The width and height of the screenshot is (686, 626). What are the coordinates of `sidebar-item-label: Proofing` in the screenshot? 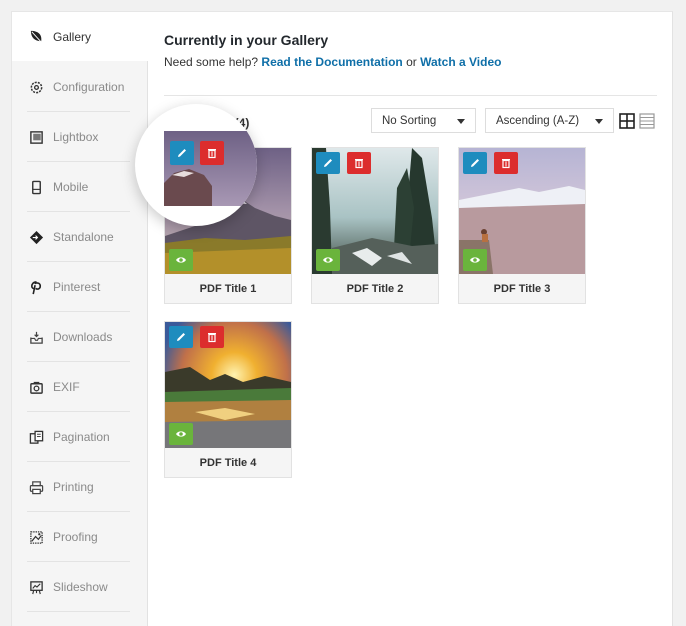 It's located at (75, 537).